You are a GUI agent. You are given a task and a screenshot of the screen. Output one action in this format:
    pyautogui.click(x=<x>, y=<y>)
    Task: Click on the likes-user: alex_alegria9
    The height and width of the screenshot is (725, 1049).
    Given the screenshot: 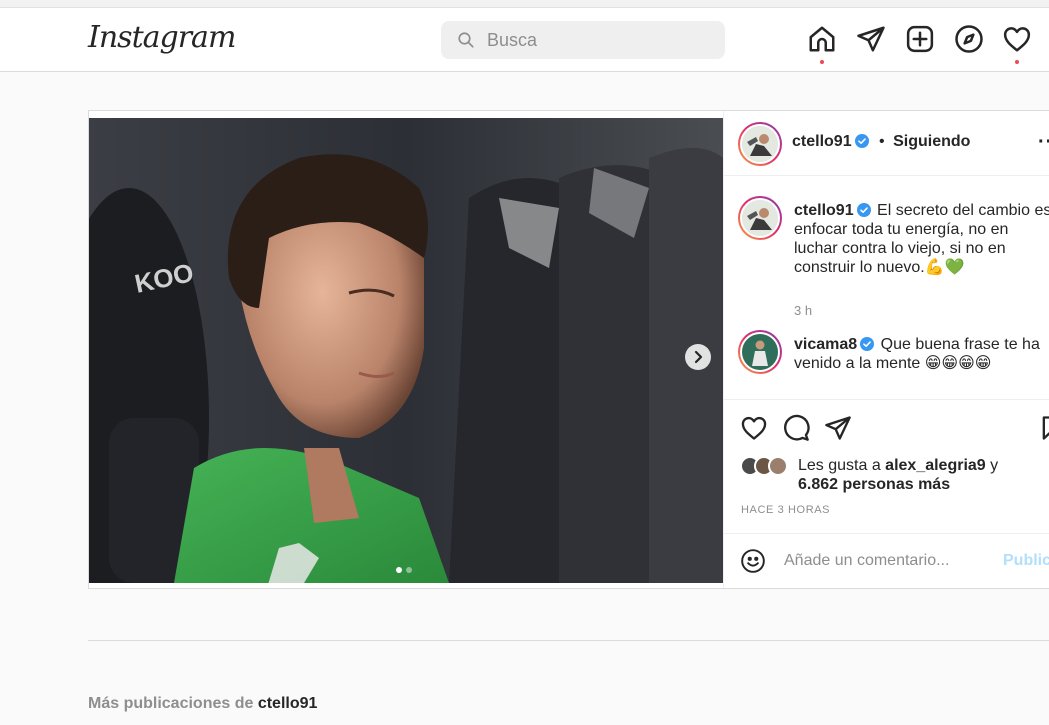 What is the action you would take?
    pyautogui.click(x=935, y=465)
    